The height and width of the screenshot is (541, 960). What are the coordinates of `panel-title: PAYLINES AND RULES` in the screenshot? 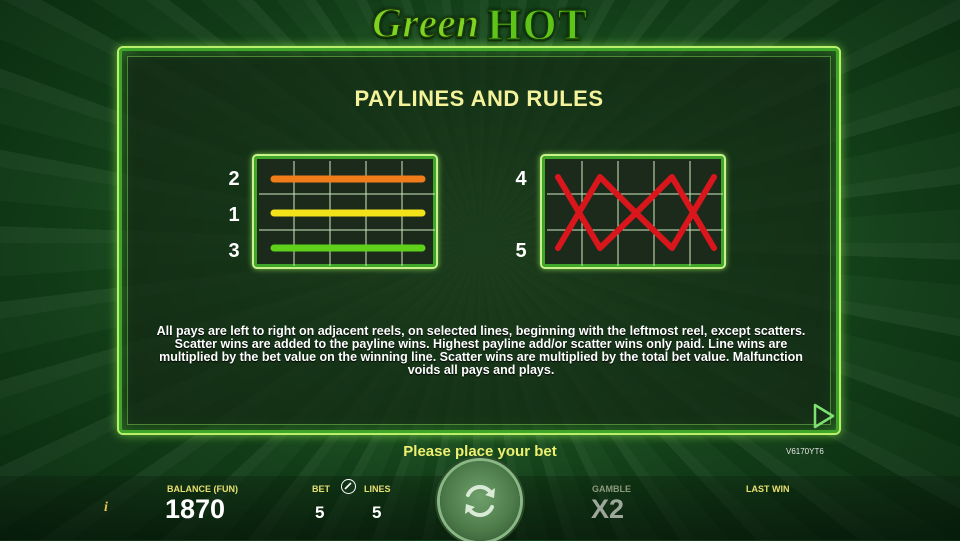 It's located at (479, 98).